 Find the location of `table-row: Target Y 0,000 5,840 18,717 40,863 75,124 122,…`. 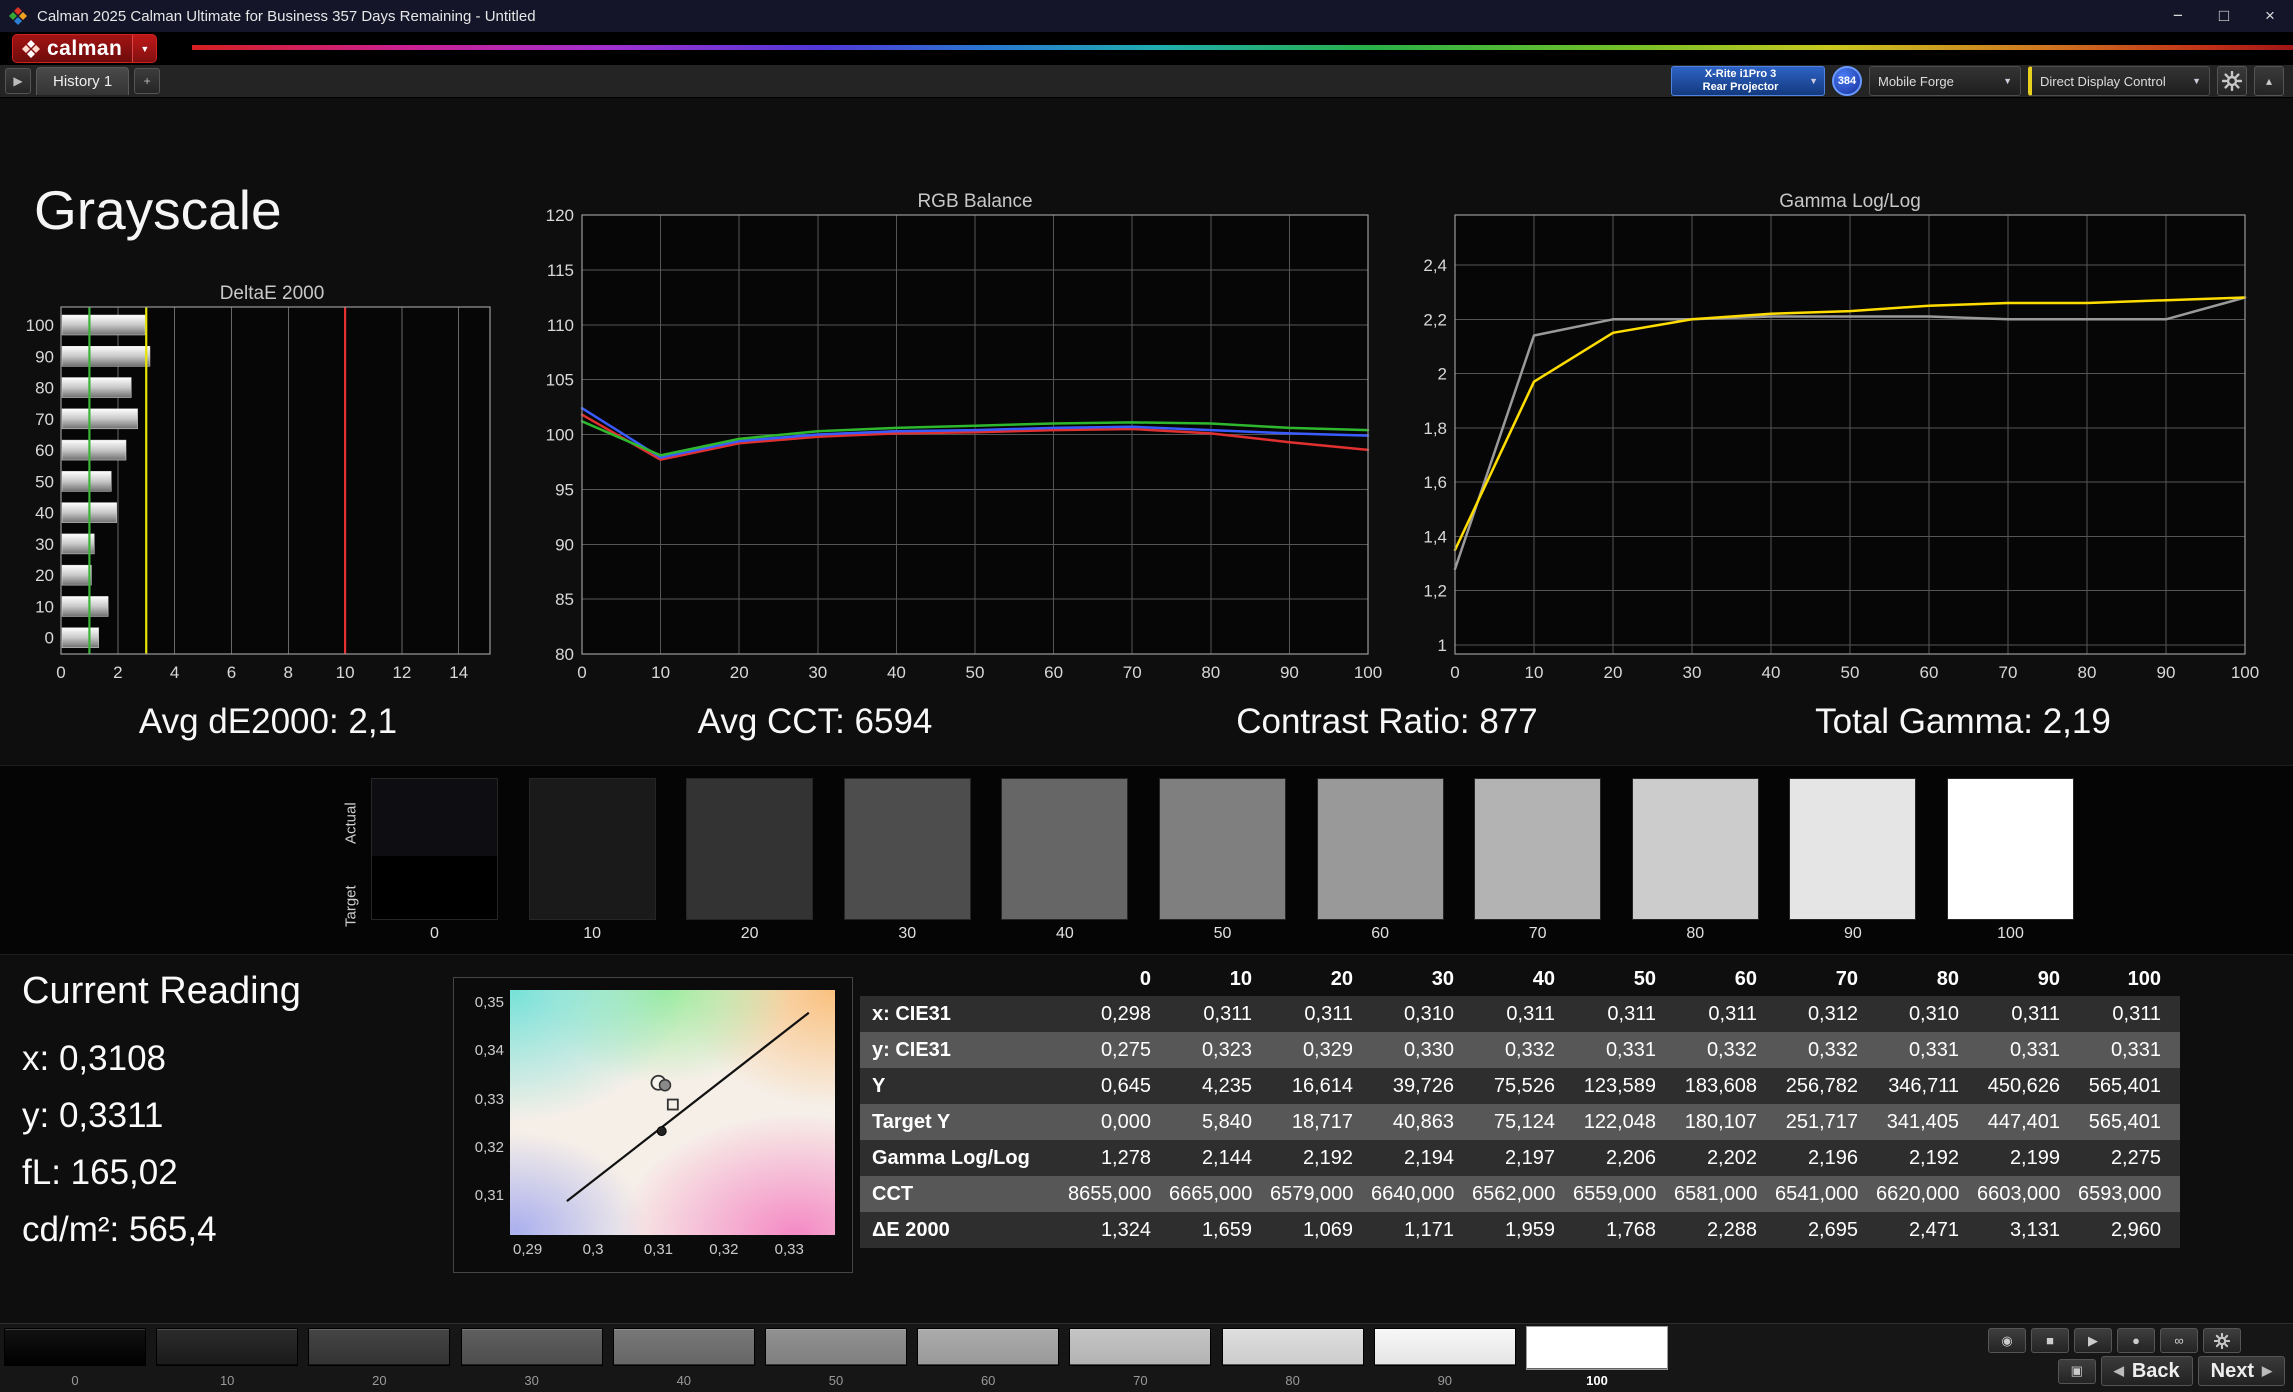

table-row: Target Y 0,000 5,840 18,717 40,863 75,124 122,… is located at coordinates (1520, 1122).